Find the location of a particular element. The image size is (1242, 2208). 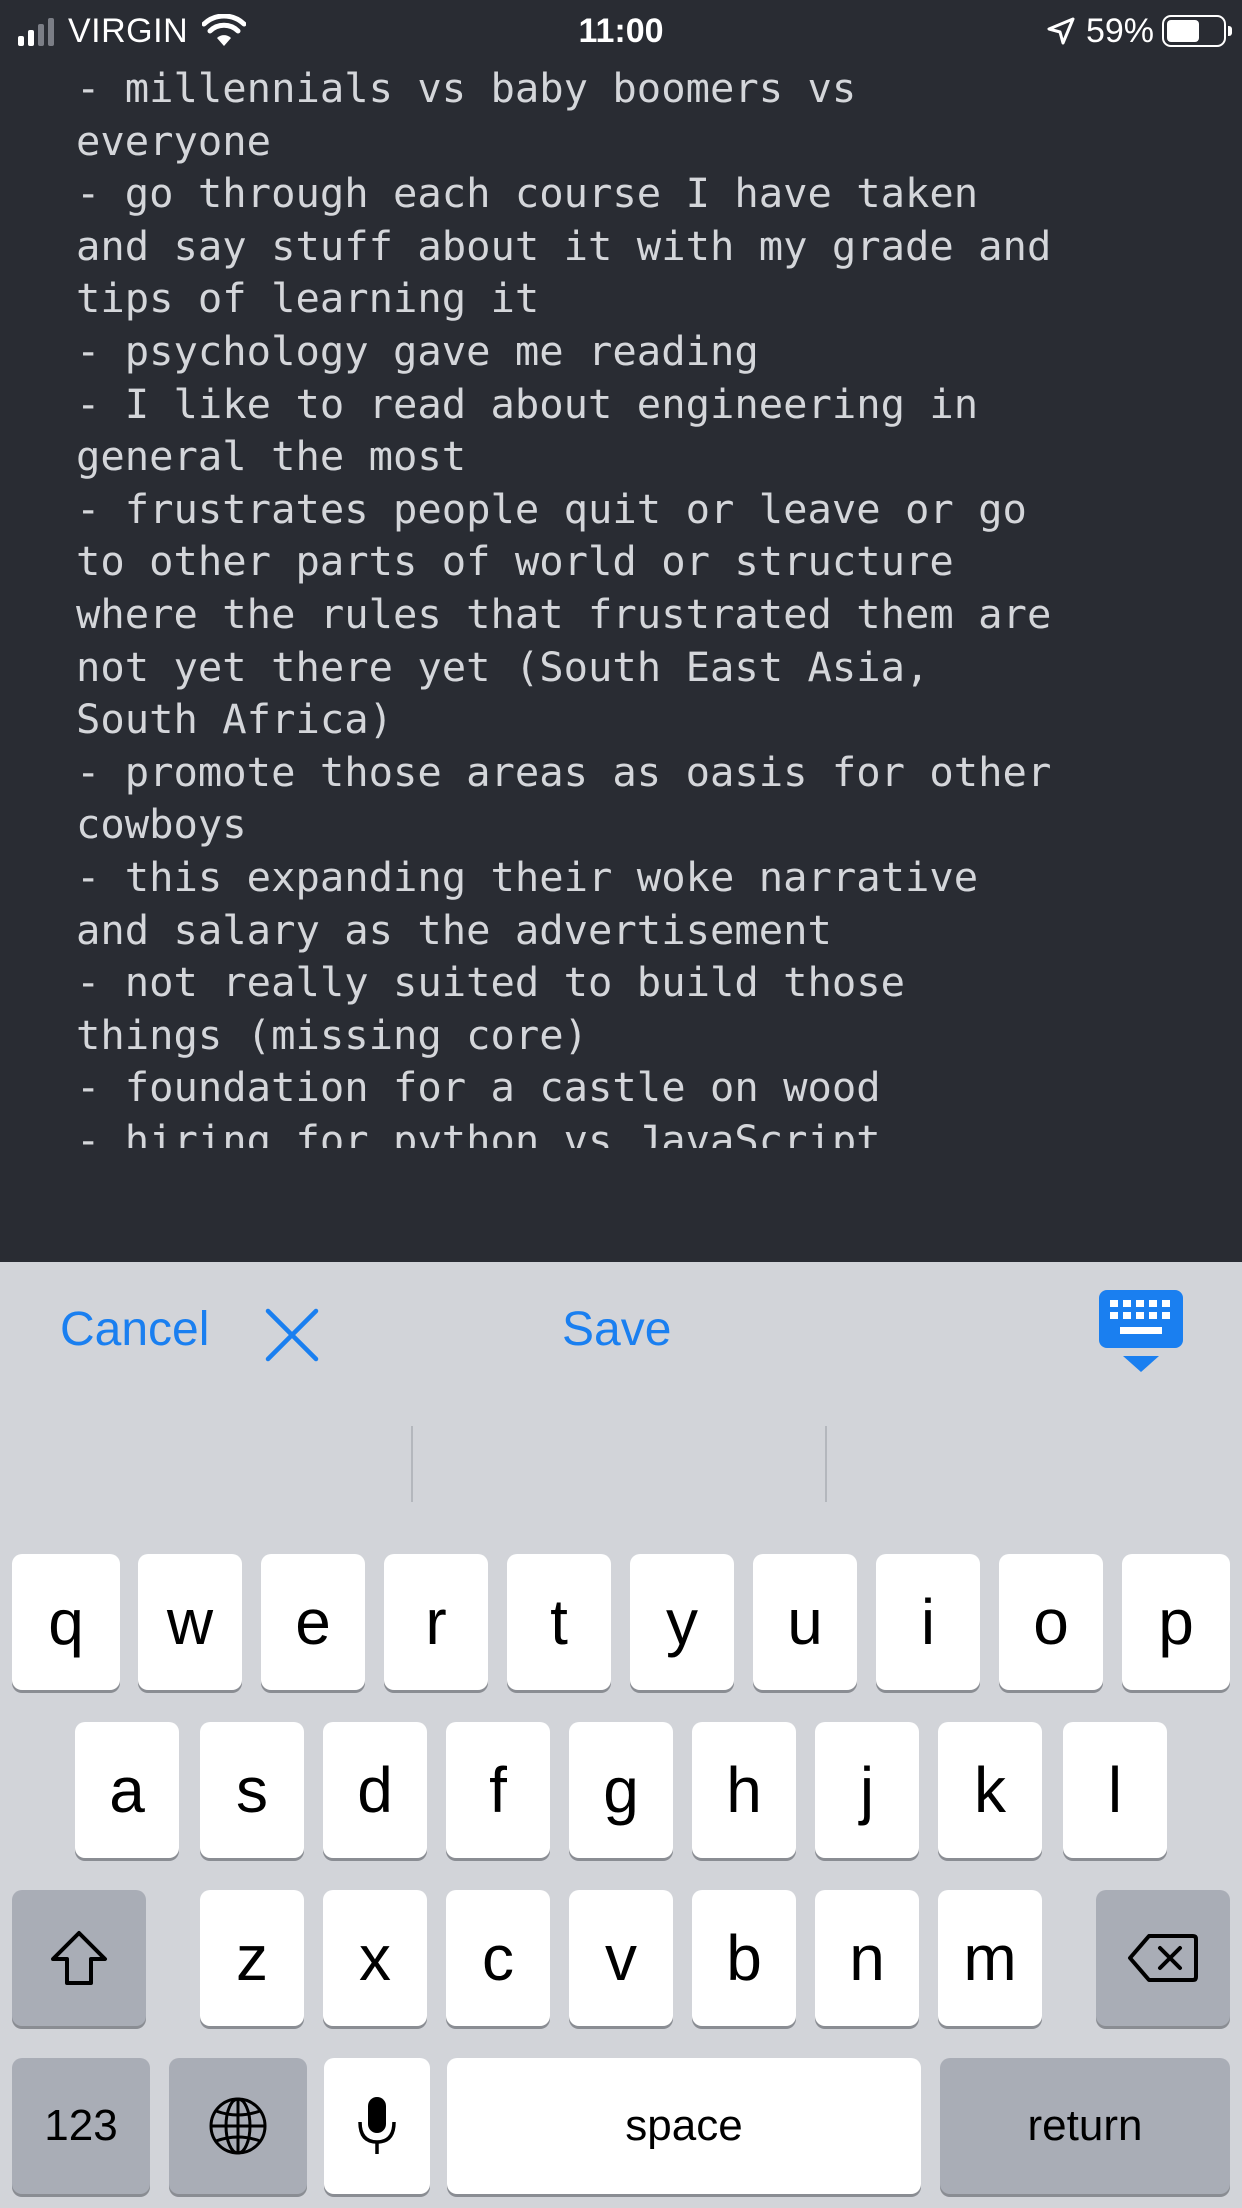

key-p: p is located at coordinates (1176, 1622).